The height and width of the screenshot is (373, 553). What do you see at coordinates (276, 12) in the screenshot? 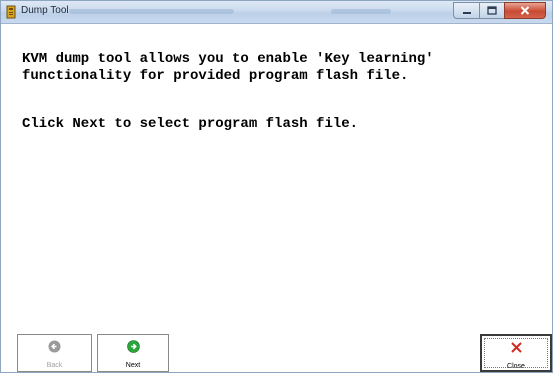
I see `title-bar: Dump Tool` at bounding box center [276, 12].